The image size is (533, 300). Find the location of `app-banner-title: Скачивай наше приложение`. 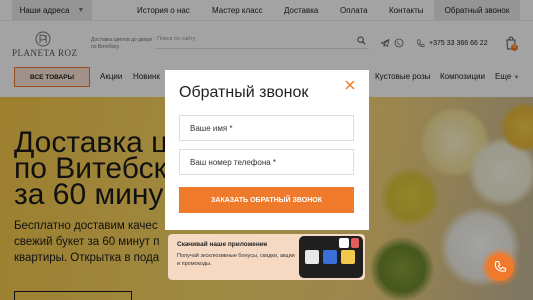

app-banner-title: Скачивай наше приложение is located at coordinates (222, 244).